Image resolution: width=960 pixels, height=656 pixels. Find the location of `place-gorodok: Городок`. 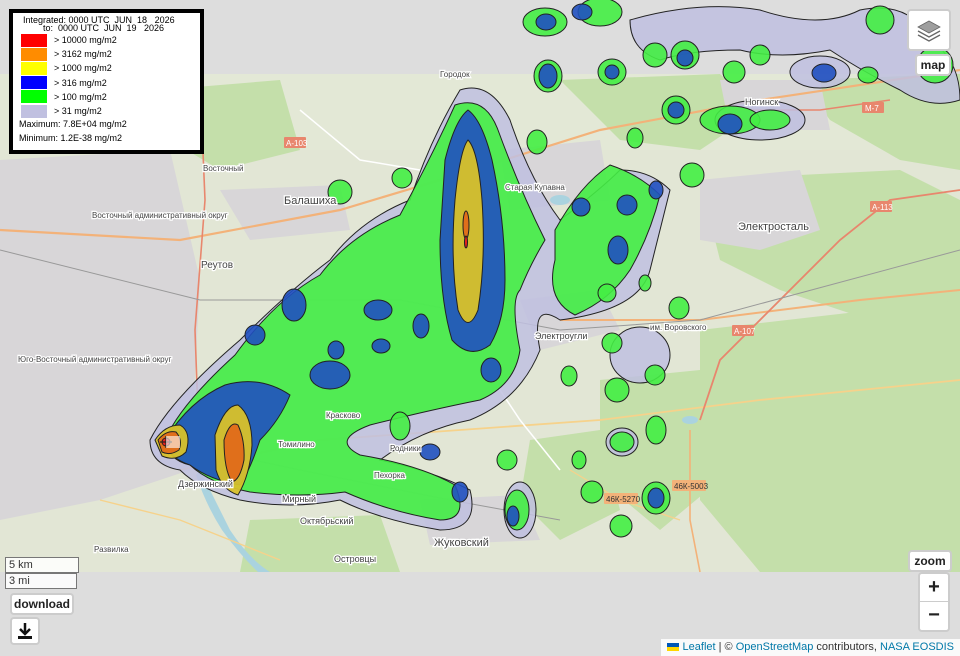

place-gorodok: Городок is located at coordinates (455, 74).